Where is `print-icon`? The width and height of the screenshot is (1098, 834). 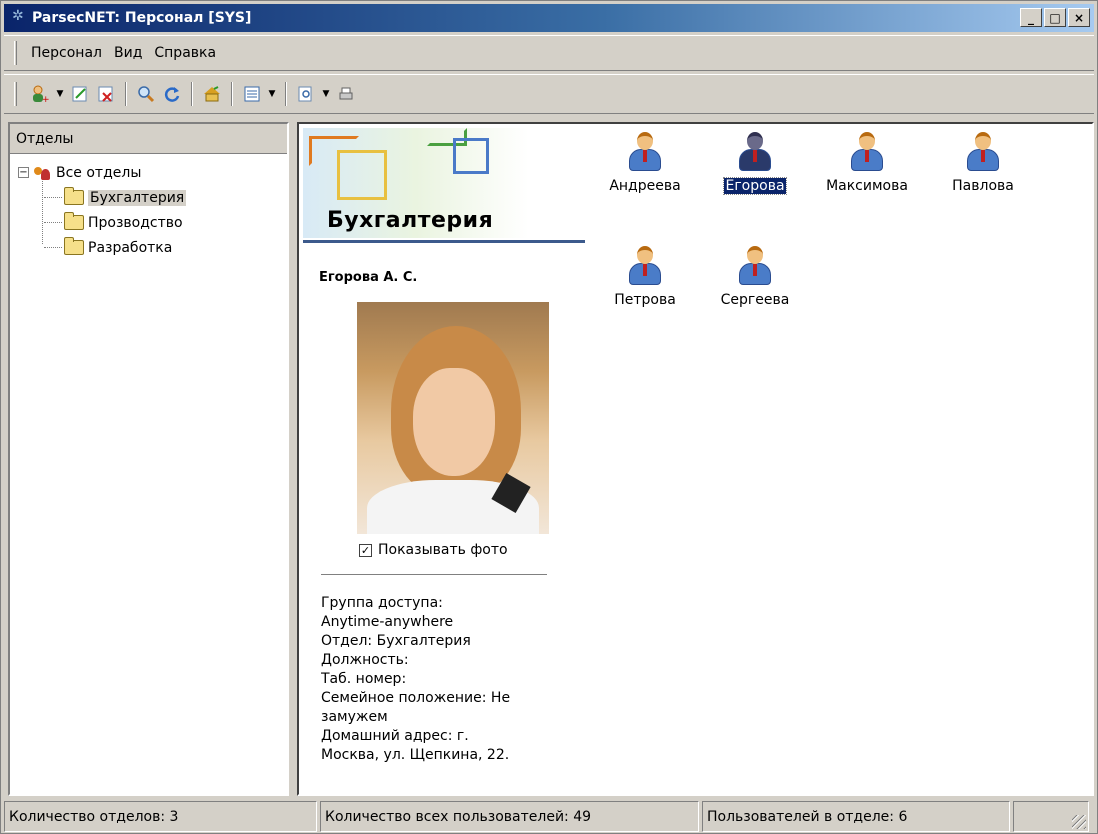
print-icon is located at coordinates (346, 94).